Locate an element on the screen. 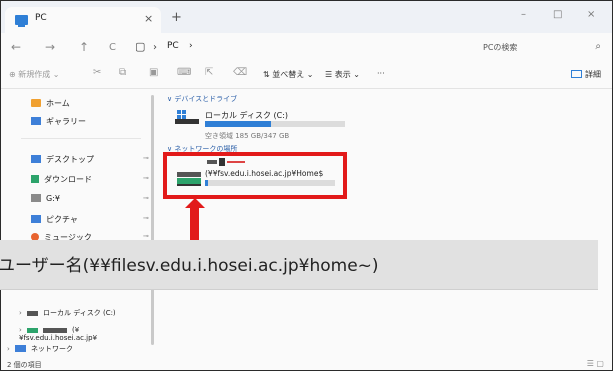 This screenshot has width=613, height=371. local-disk-usage-fill is located at coordinates (238, 124).